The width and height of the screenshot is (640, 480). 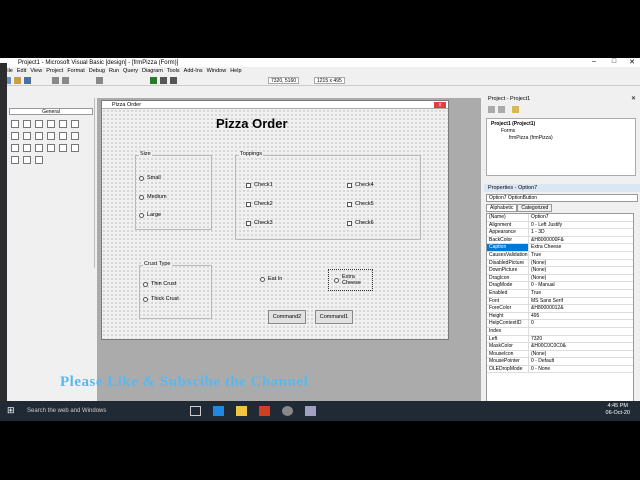 I want to click on combobox-icon, so click(x=39, y=136).